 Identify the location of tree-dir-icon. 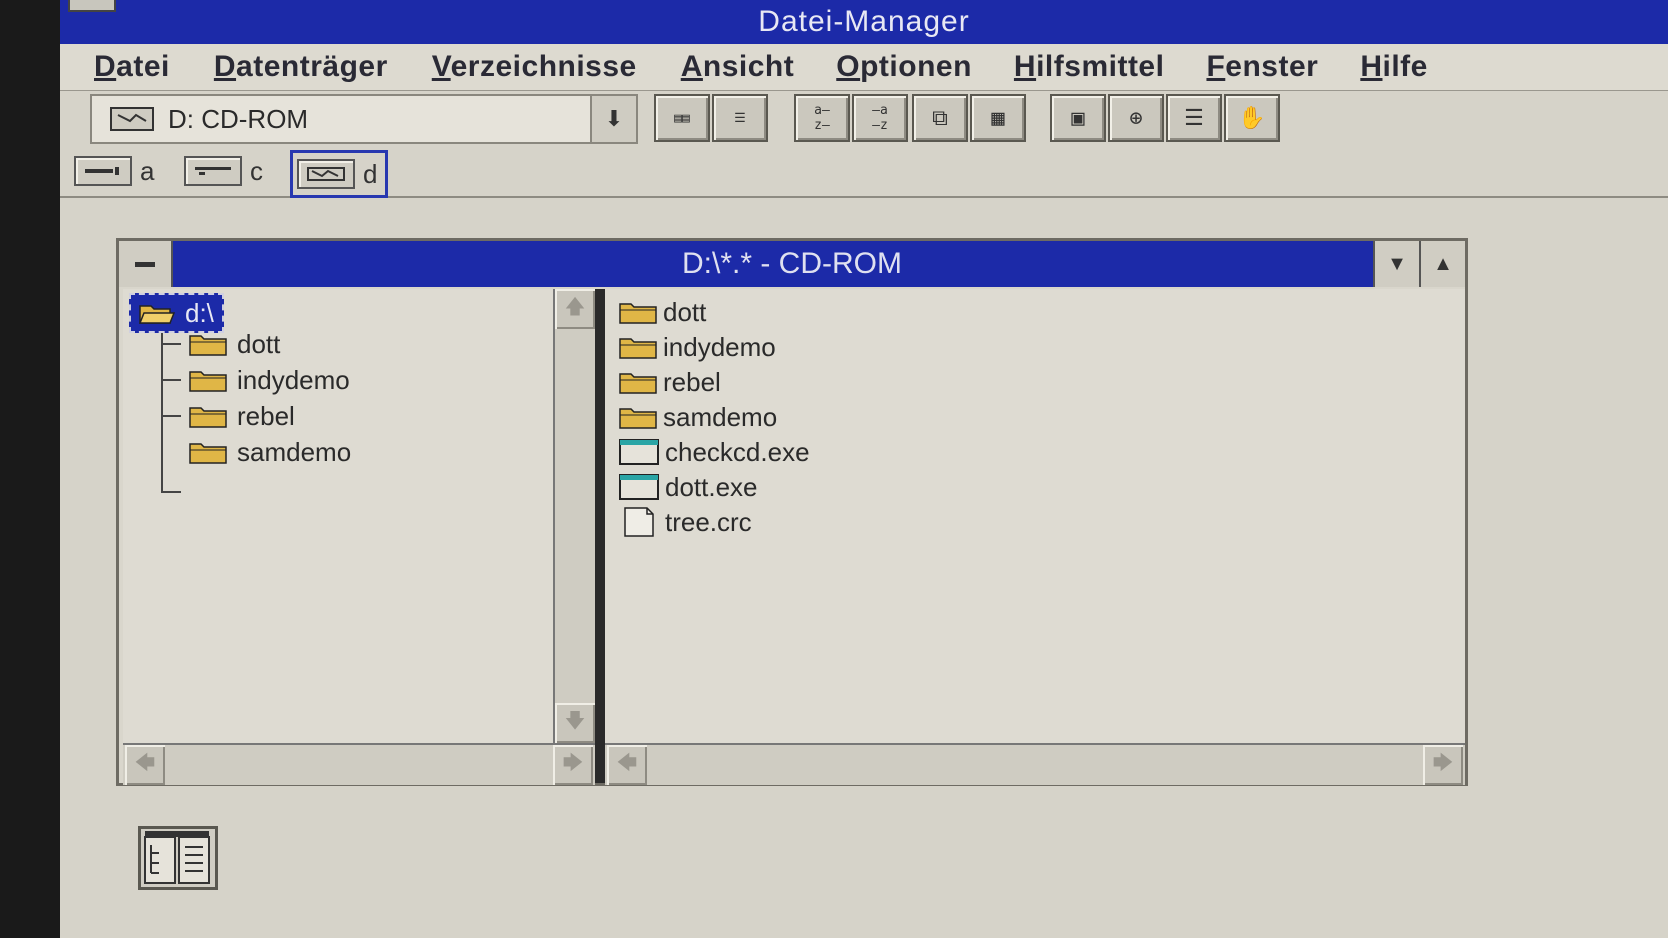
(177, 857).